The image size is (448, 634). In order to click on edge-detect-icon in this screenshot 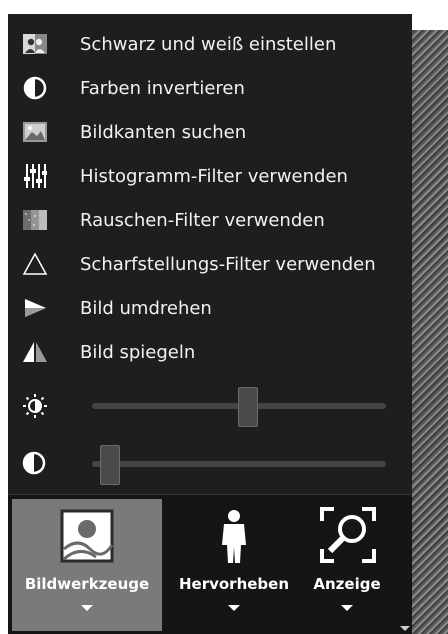, I will do `click(35, 132)`.